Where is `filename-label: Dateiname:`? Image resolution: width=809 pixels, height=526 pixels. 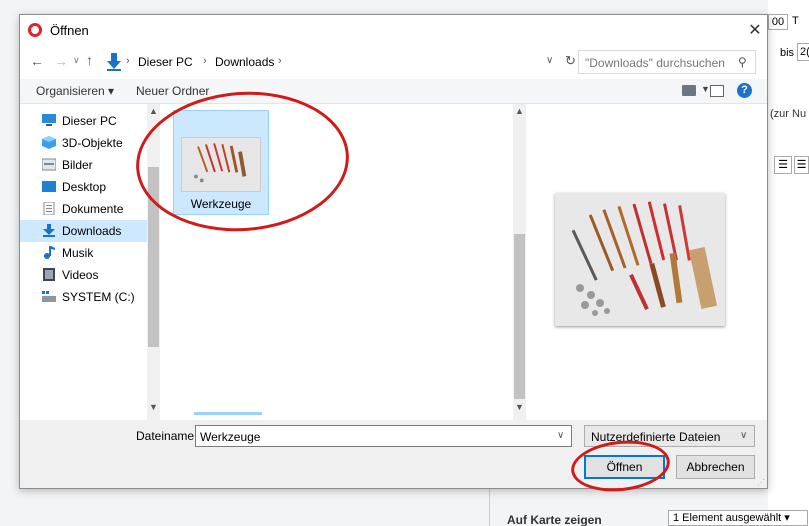
filename-label: Dateiname: is located at coordinates (167, 436).